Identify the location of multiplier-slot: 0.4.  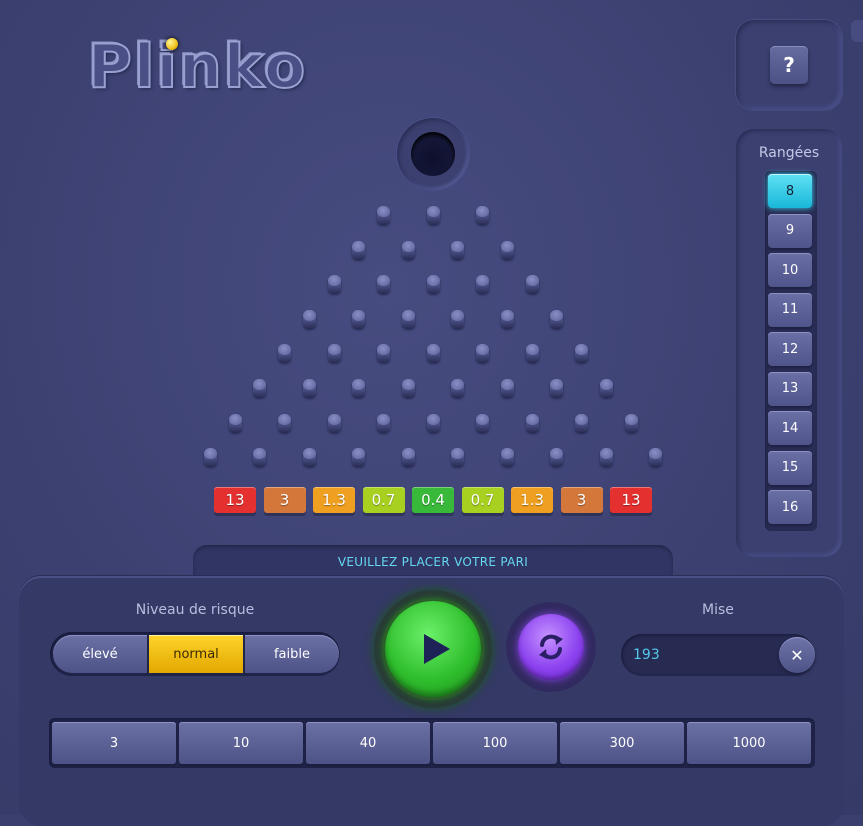
(433, 500).